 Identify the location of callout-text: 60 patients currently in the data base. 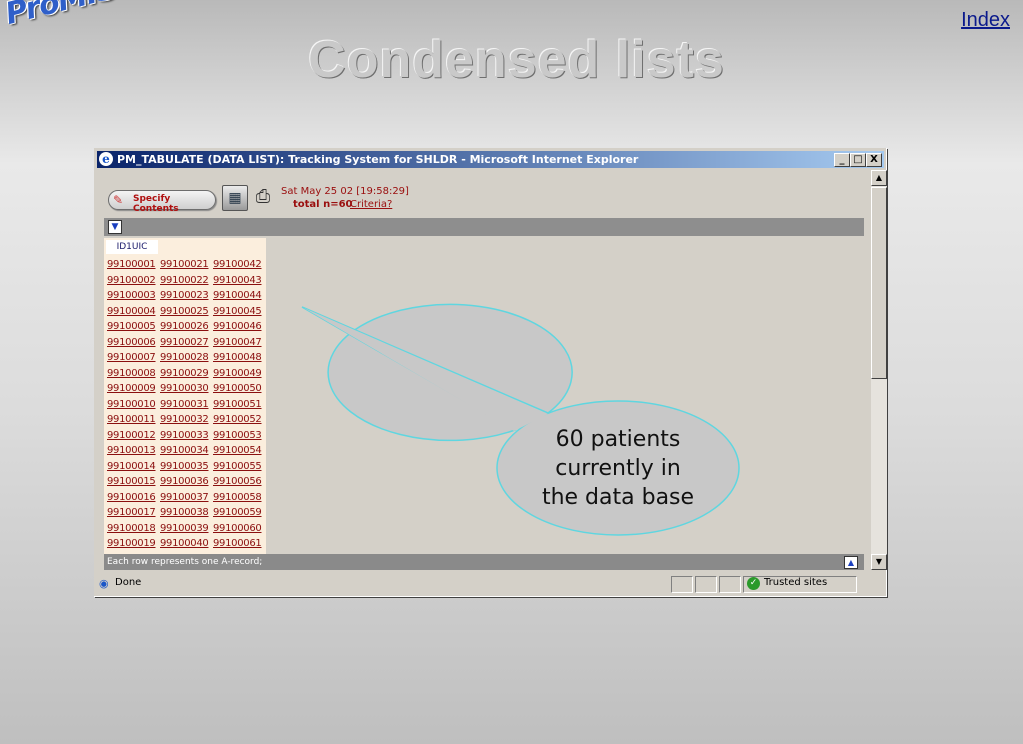
(618, 468).